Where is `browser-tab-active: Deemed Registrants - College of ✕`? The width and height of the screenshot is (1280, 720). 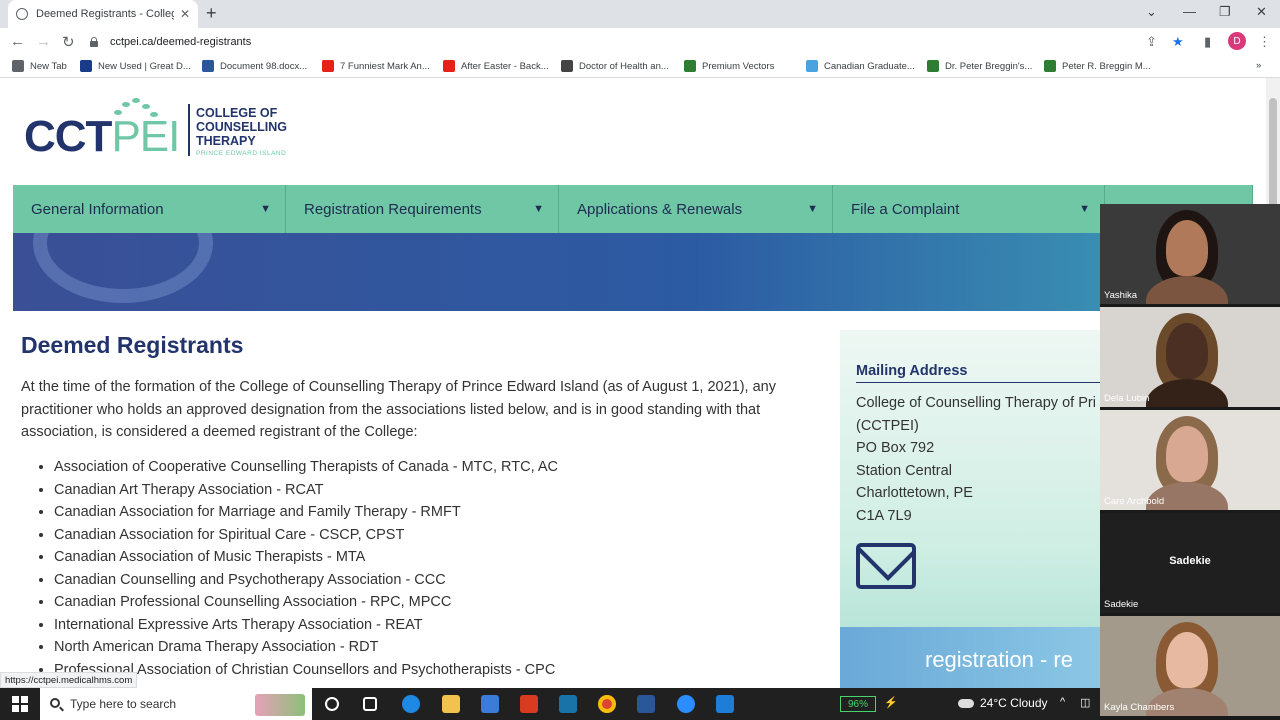
browser-tab-active: Deemed Registrants - College of ✕ is located at coordinates (103, 14).